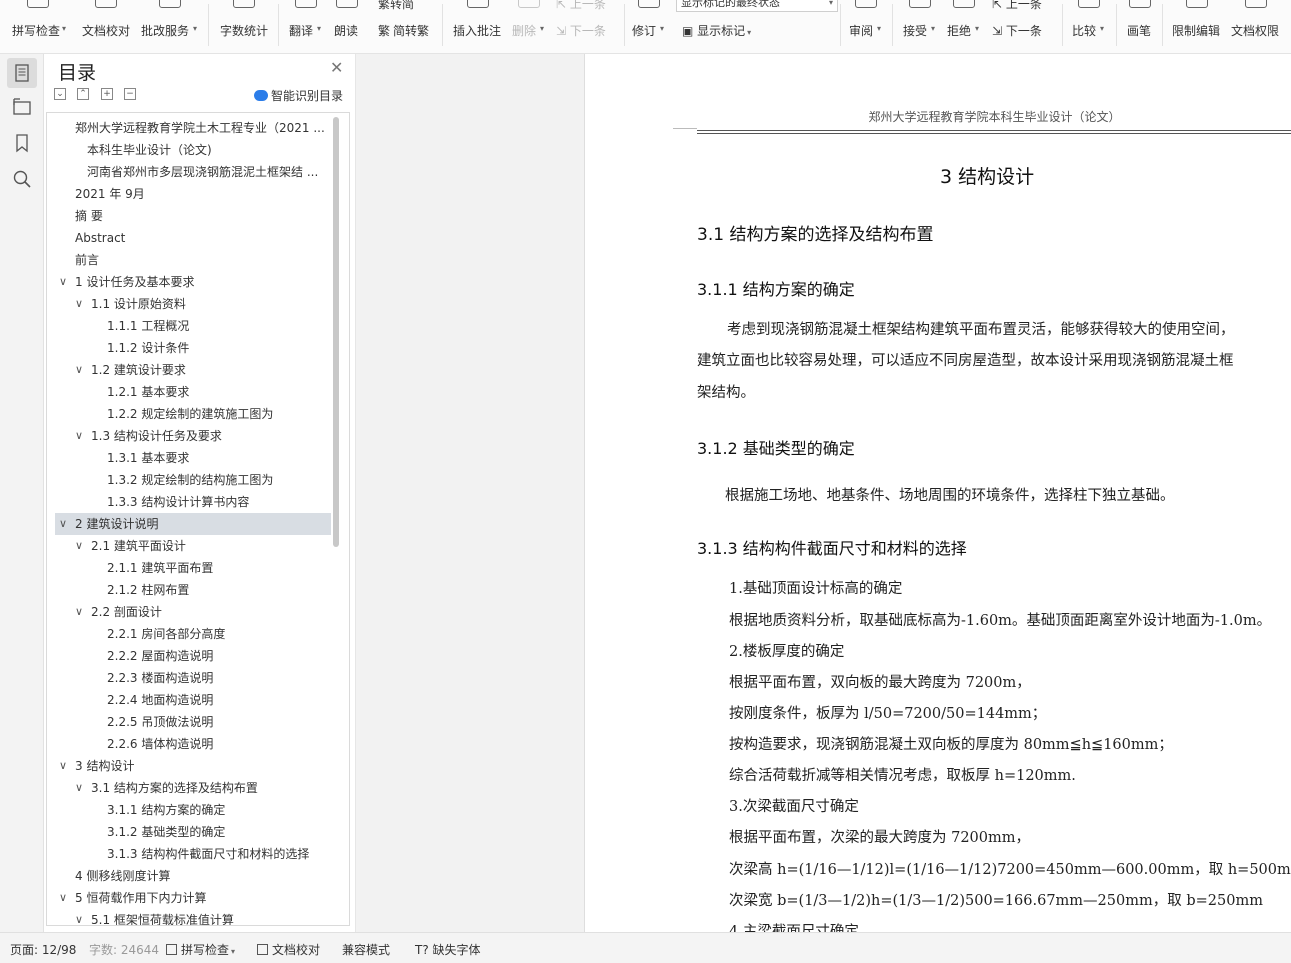 The width and height of the screenshot is (1291, 963). Describe the element at coordinates (43, 949) in the screenshot. I see `page-indicator: 页面: 12/98` at that location.